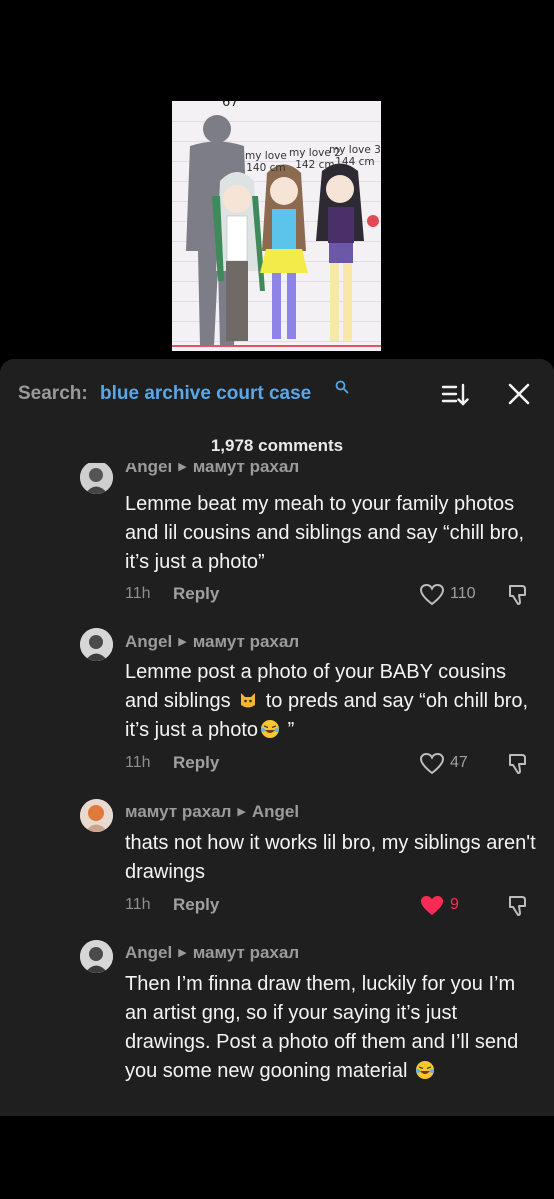 This screenshot has width=554, height=1199. I want to click on bottom-bar, so click(277, 1157).